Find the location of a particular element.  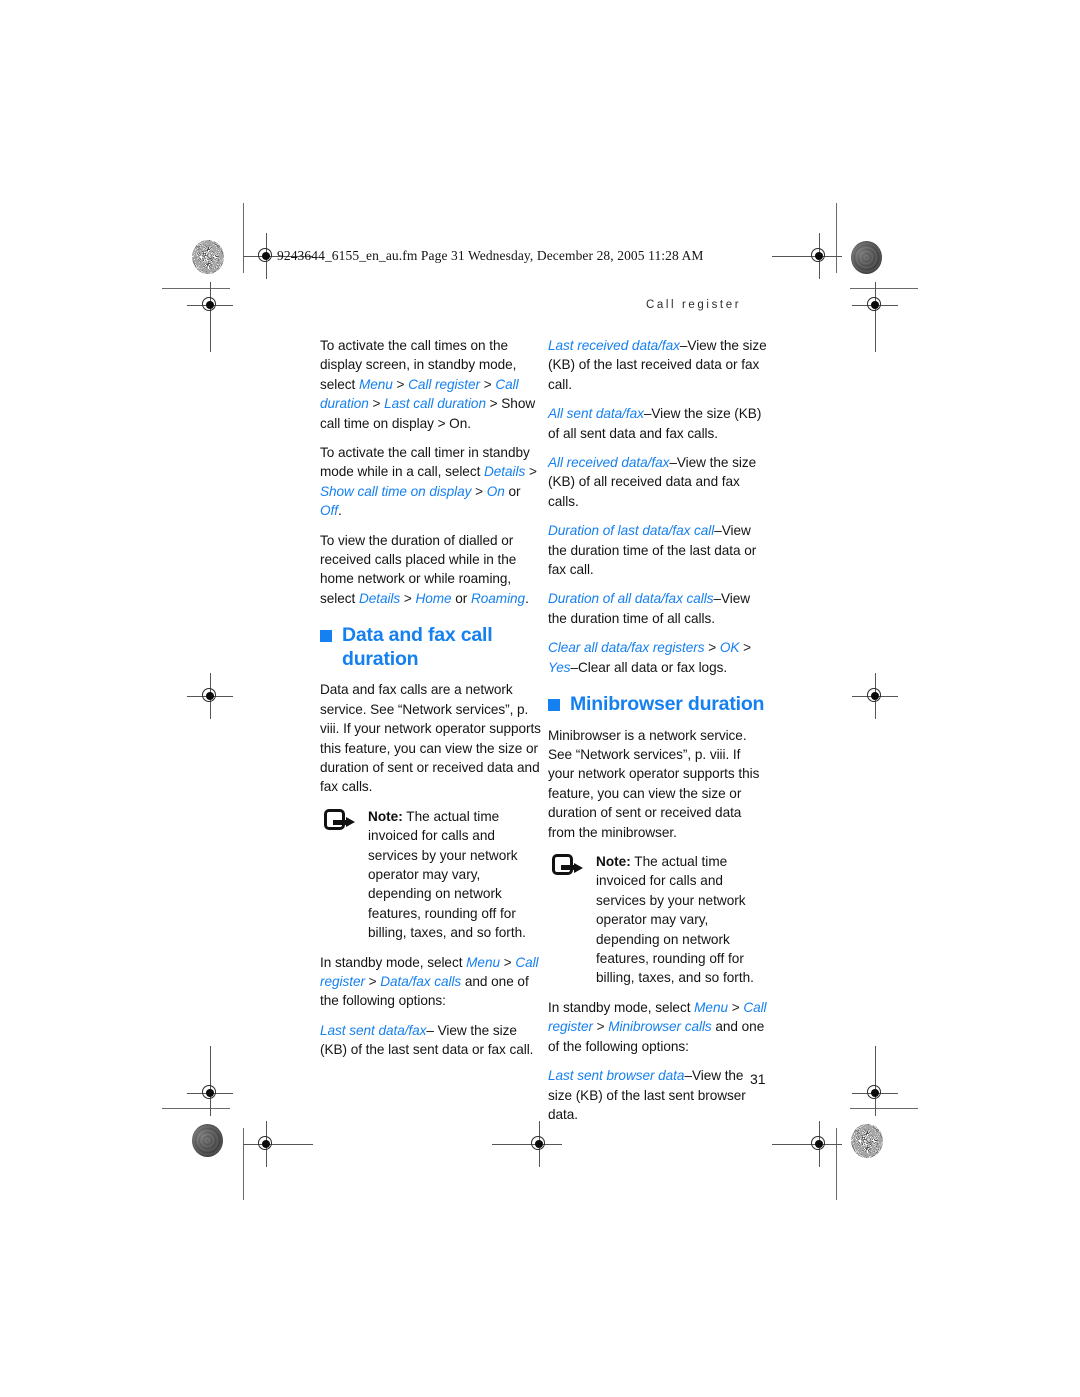

ui-option-label: Last received data/fax is located at coordinates (614, 345).